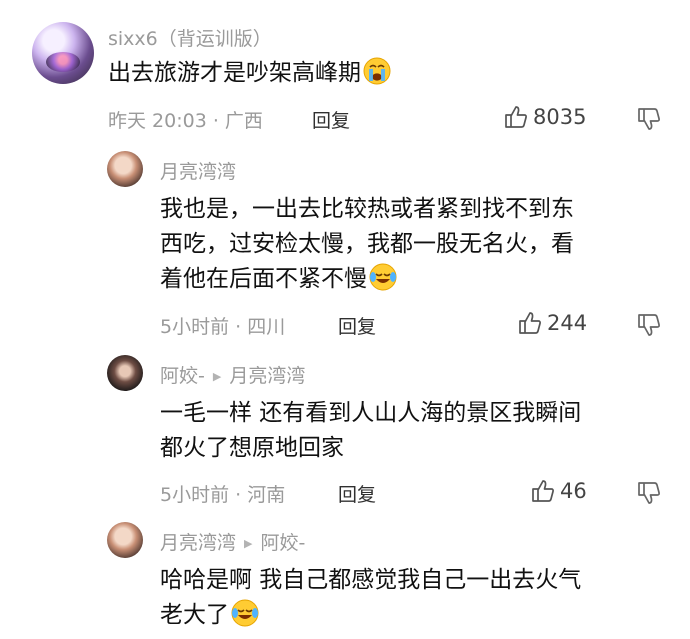 The height and width of the screenshot is (639, 690). I want to click on username-row: 阿姣- ▶ 月亮湾湾, so click(232, 374).